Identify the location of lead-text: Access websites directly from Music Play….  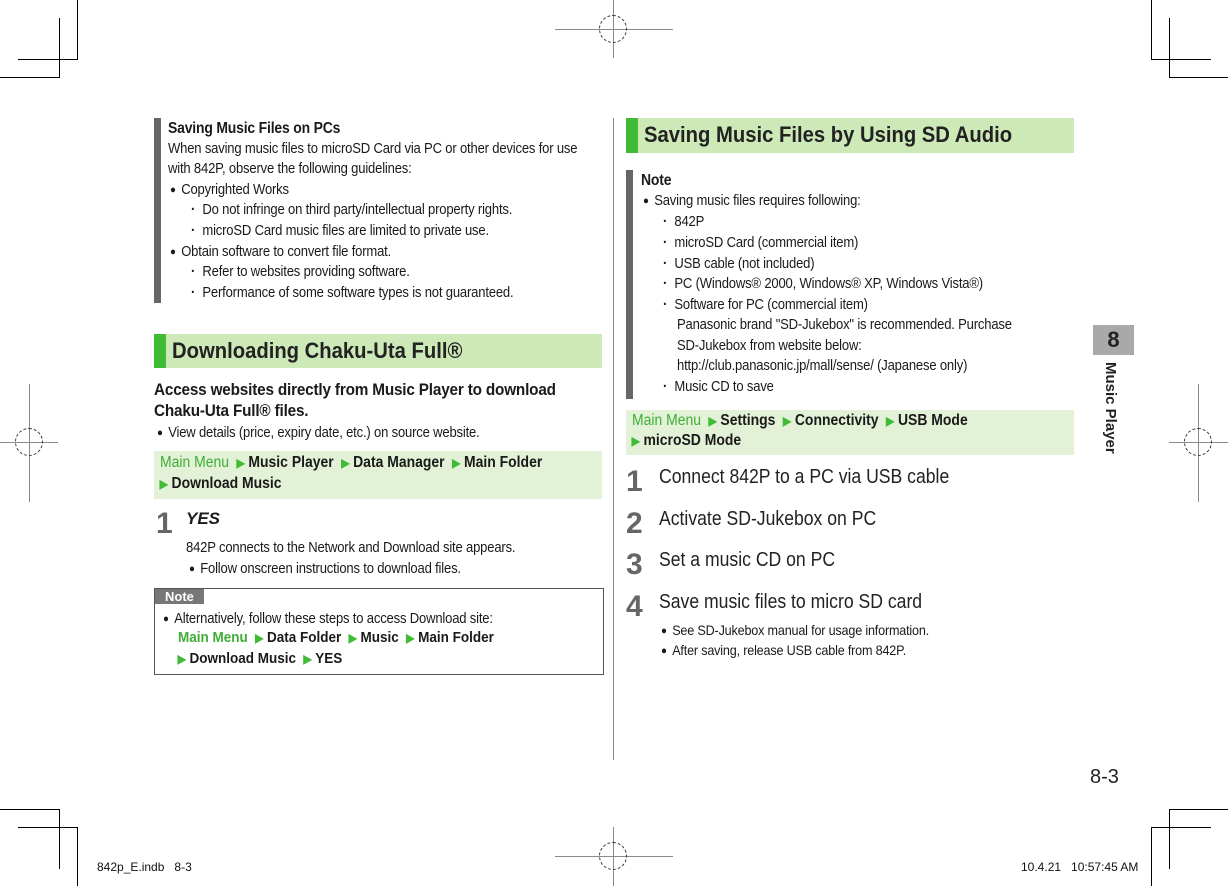
(355, 389).